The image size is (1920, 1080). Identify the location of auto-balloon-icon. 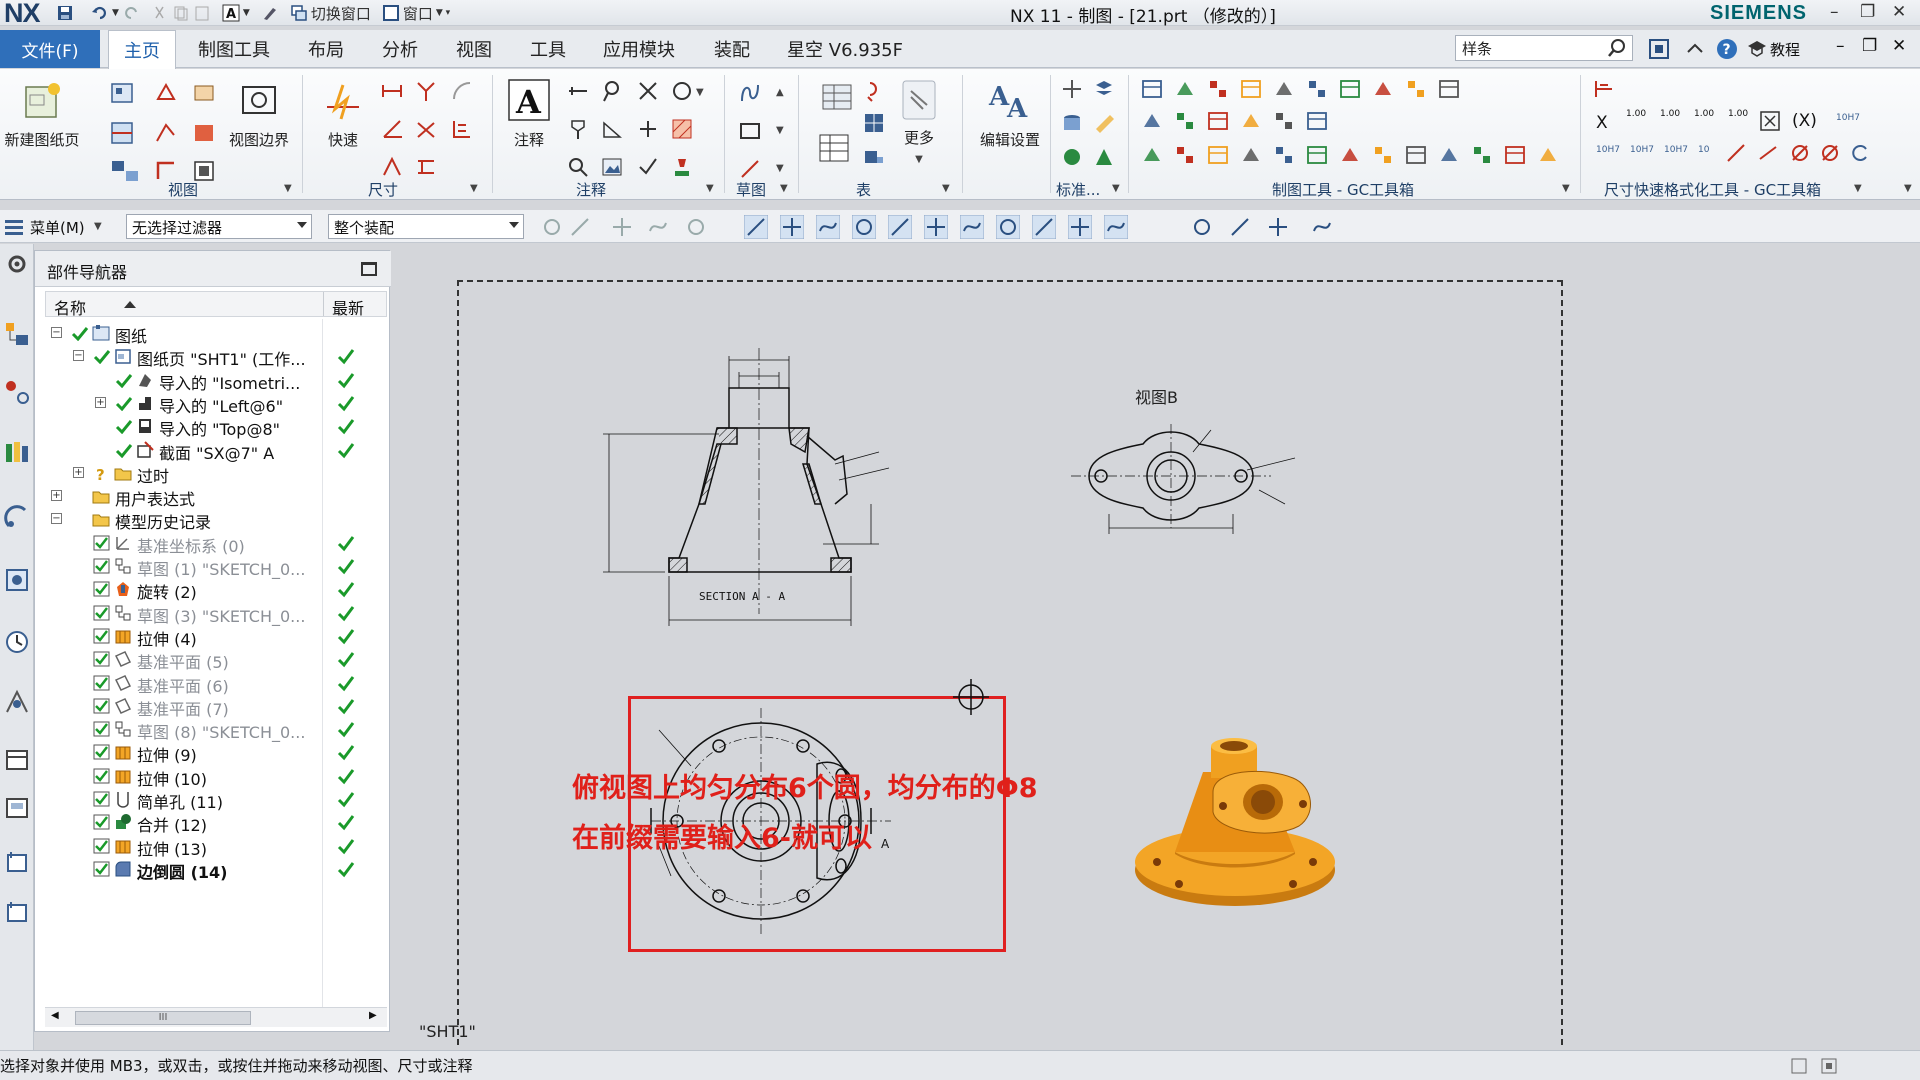
(874, 123).